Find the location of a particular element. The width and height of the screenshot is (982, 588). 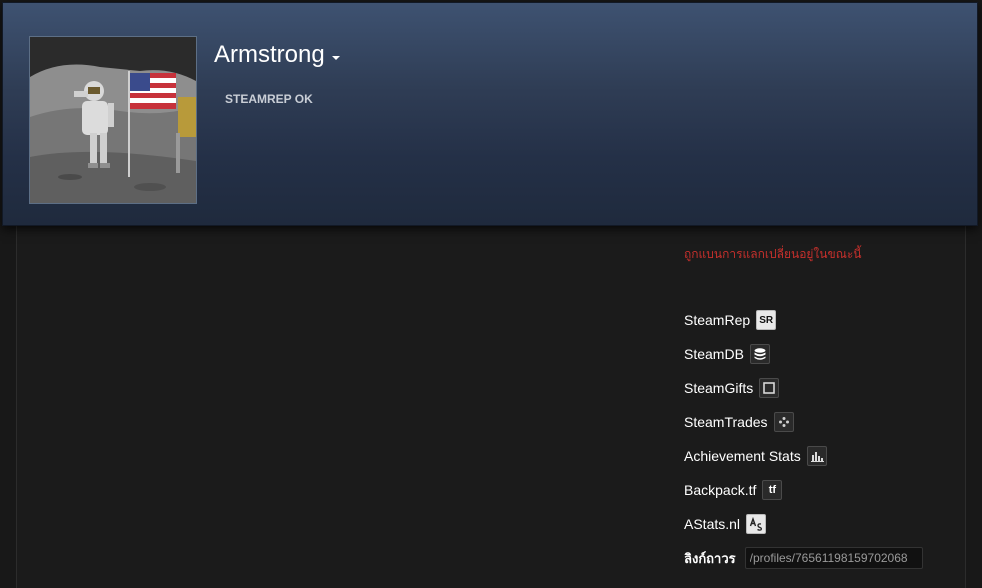

link-label: AStats.nl is located at coordinates (712, 524).